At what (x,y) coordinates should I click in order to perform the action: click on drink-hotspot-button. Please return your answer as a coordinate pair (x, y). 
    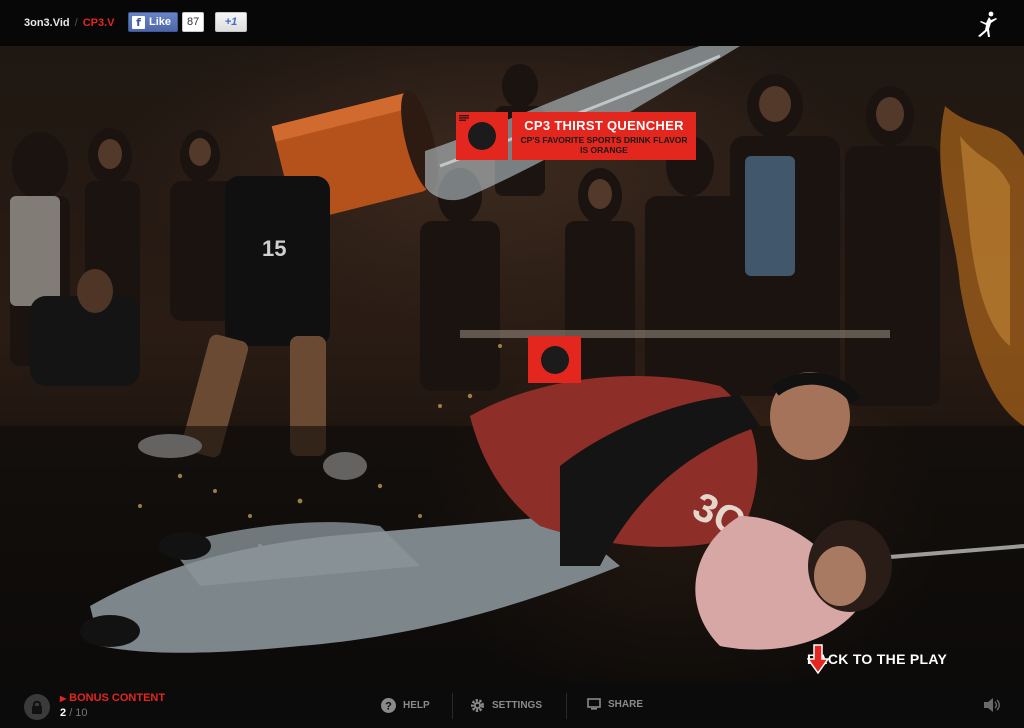
    Looking at the image, I should click on (482, 136).